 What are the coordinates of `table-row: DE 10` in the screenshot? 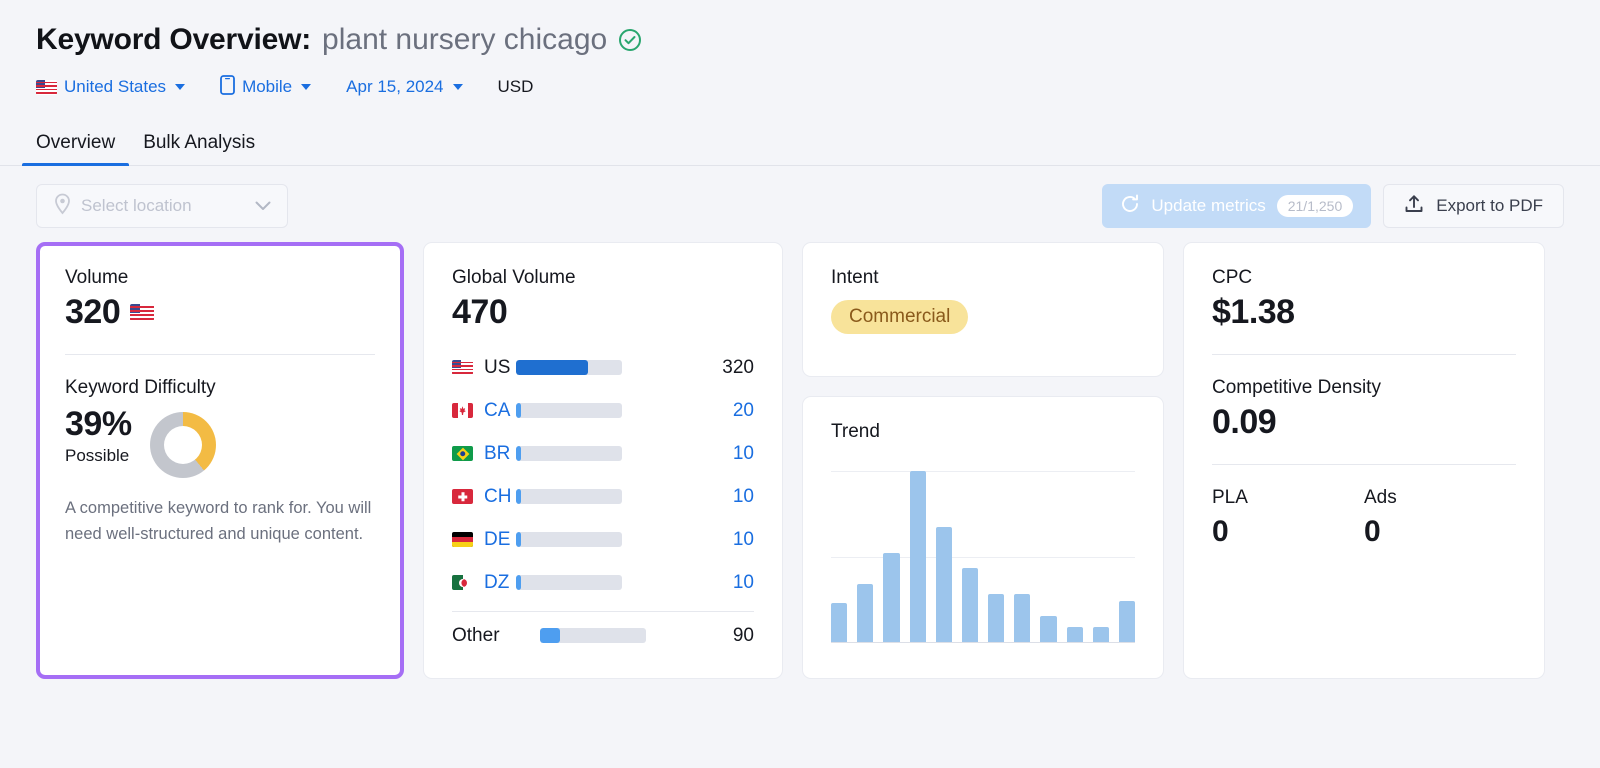 It's located at (603, 539).